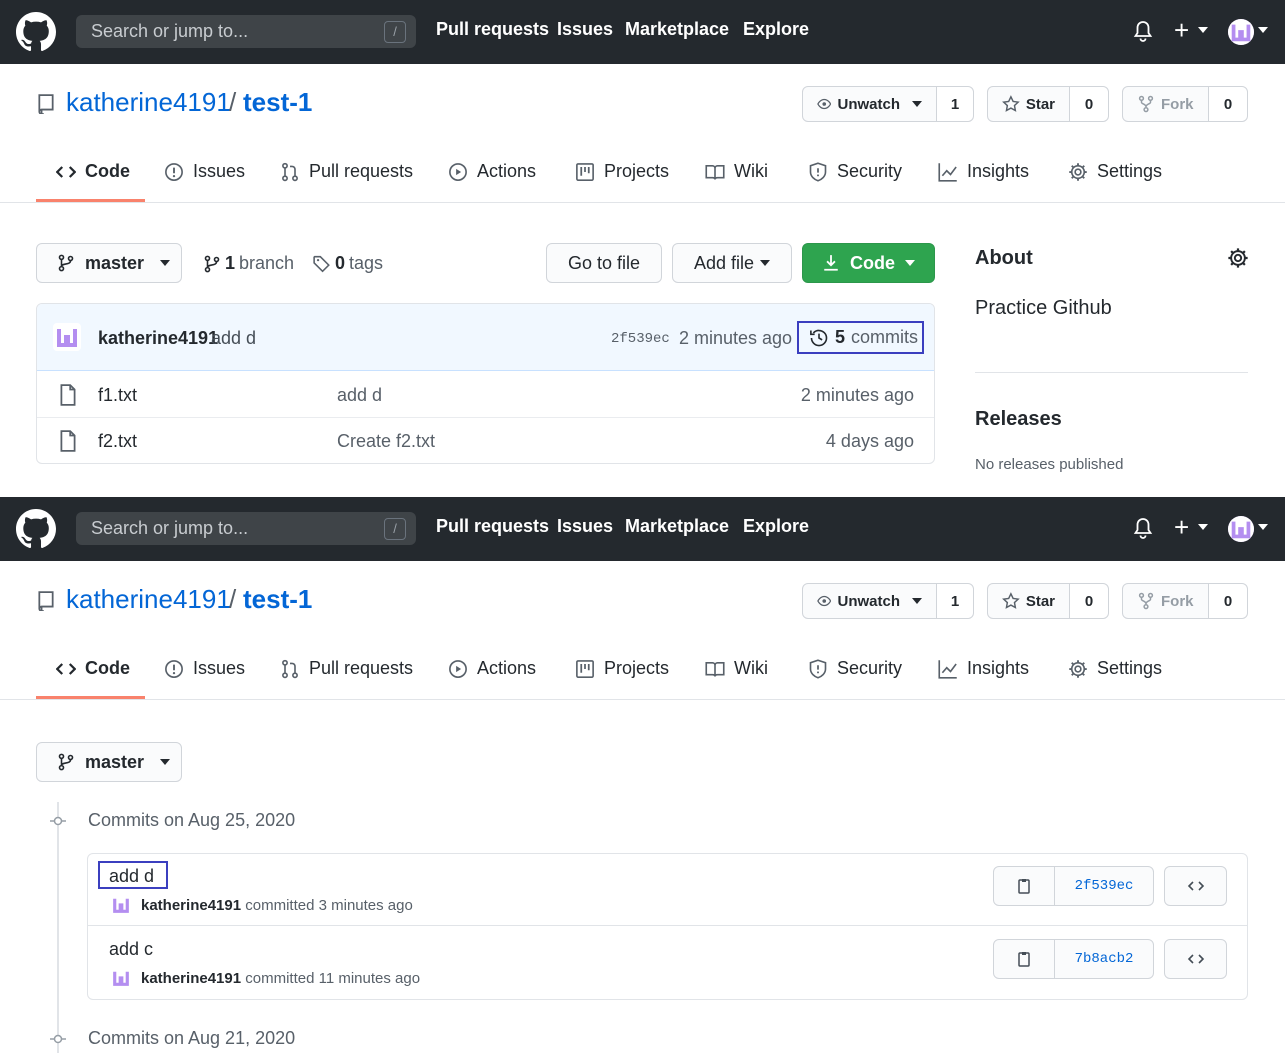 The height and width of the screenshot is (1053, 1285). Describe the element at coordinates (998, 668) in the screenshot. I see `tab-insights-label: Insights` at that location.